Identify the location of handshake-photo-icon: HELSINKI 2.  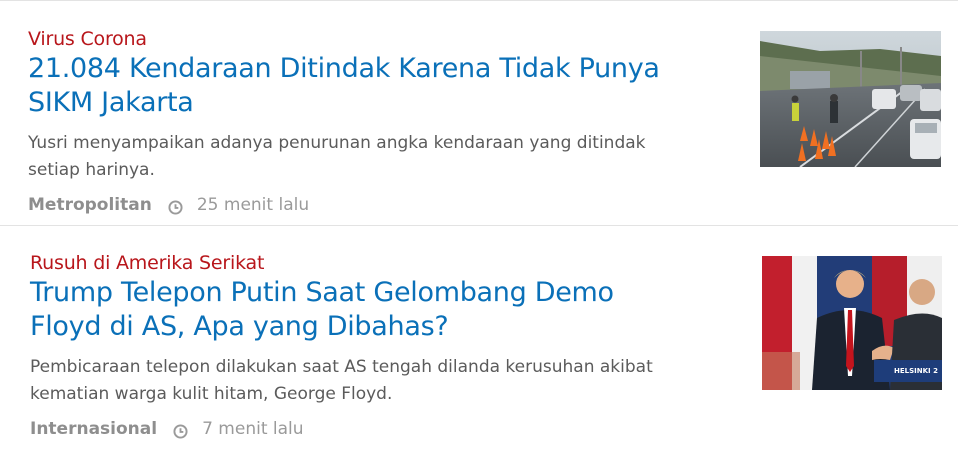
(852, 323).